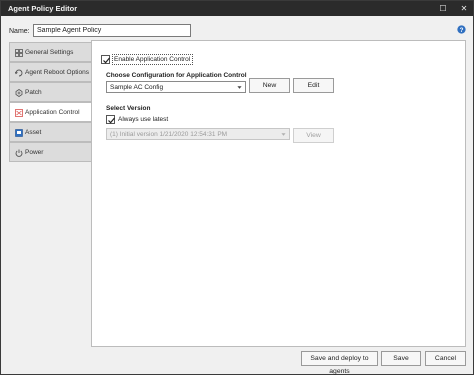 The image size is (474, 375). Describe the element at coordinates (445, 358) in the screenshot. I see `cancel-button: Cancel` at that location.